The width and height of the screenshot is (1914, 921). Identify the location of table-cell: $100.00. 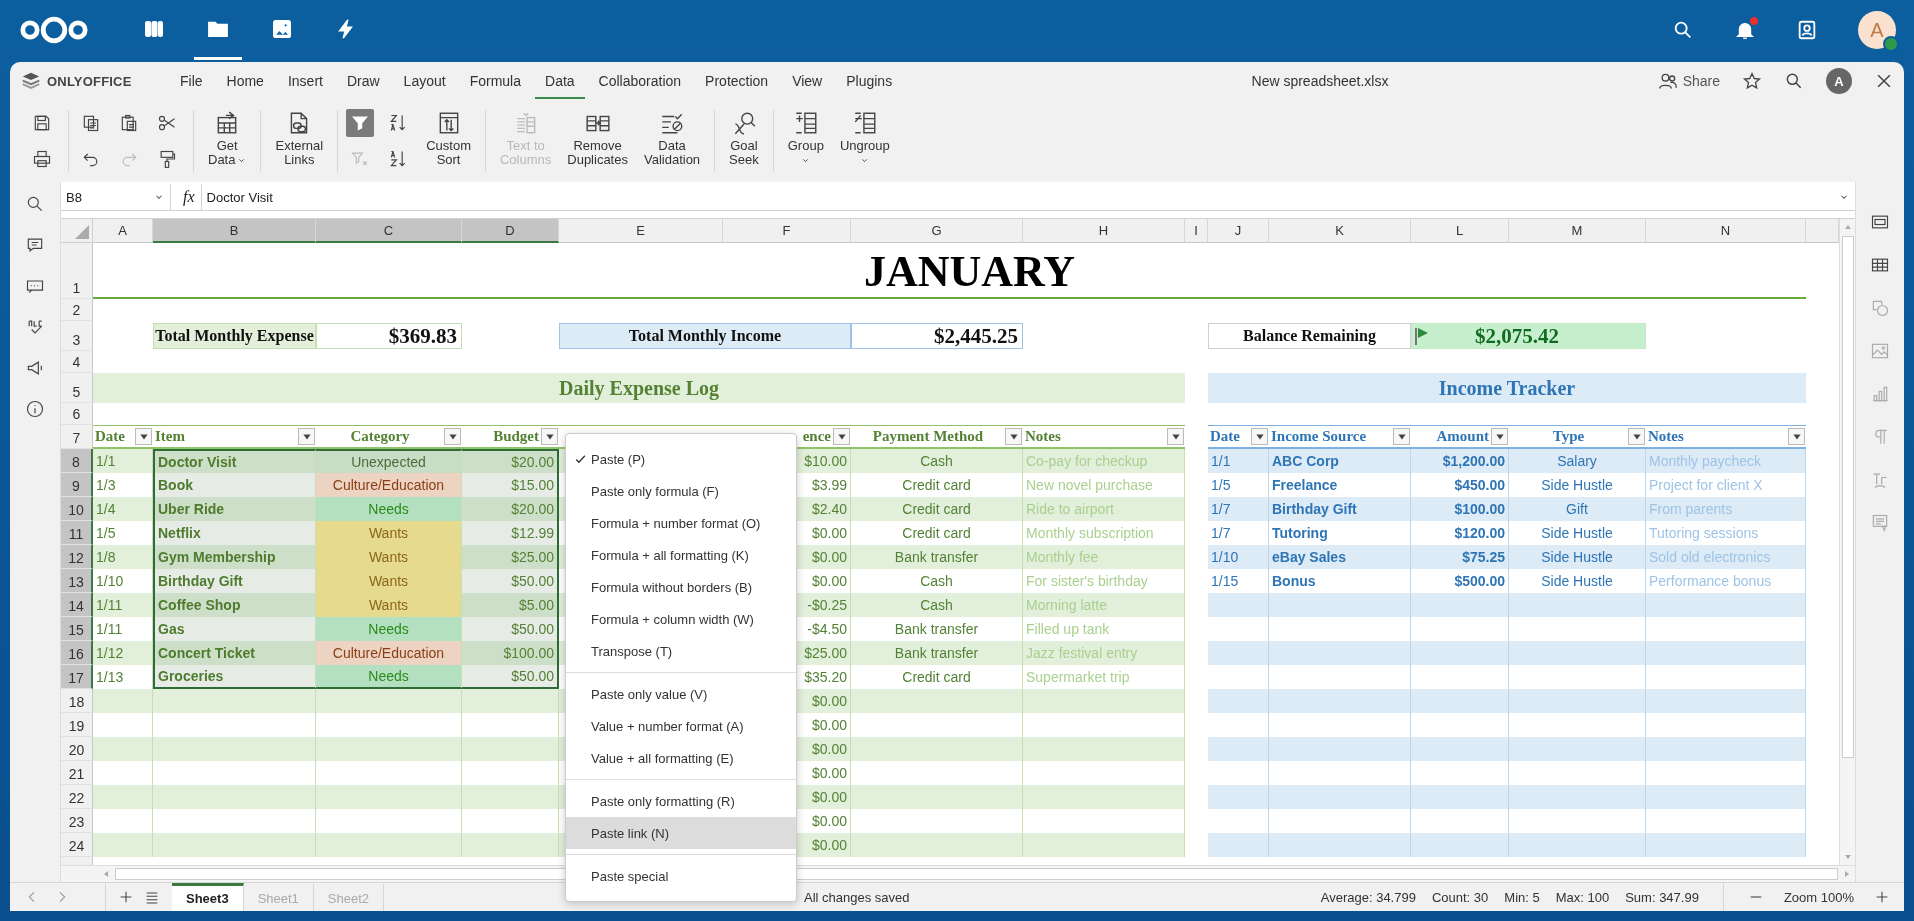
(1460, 509).